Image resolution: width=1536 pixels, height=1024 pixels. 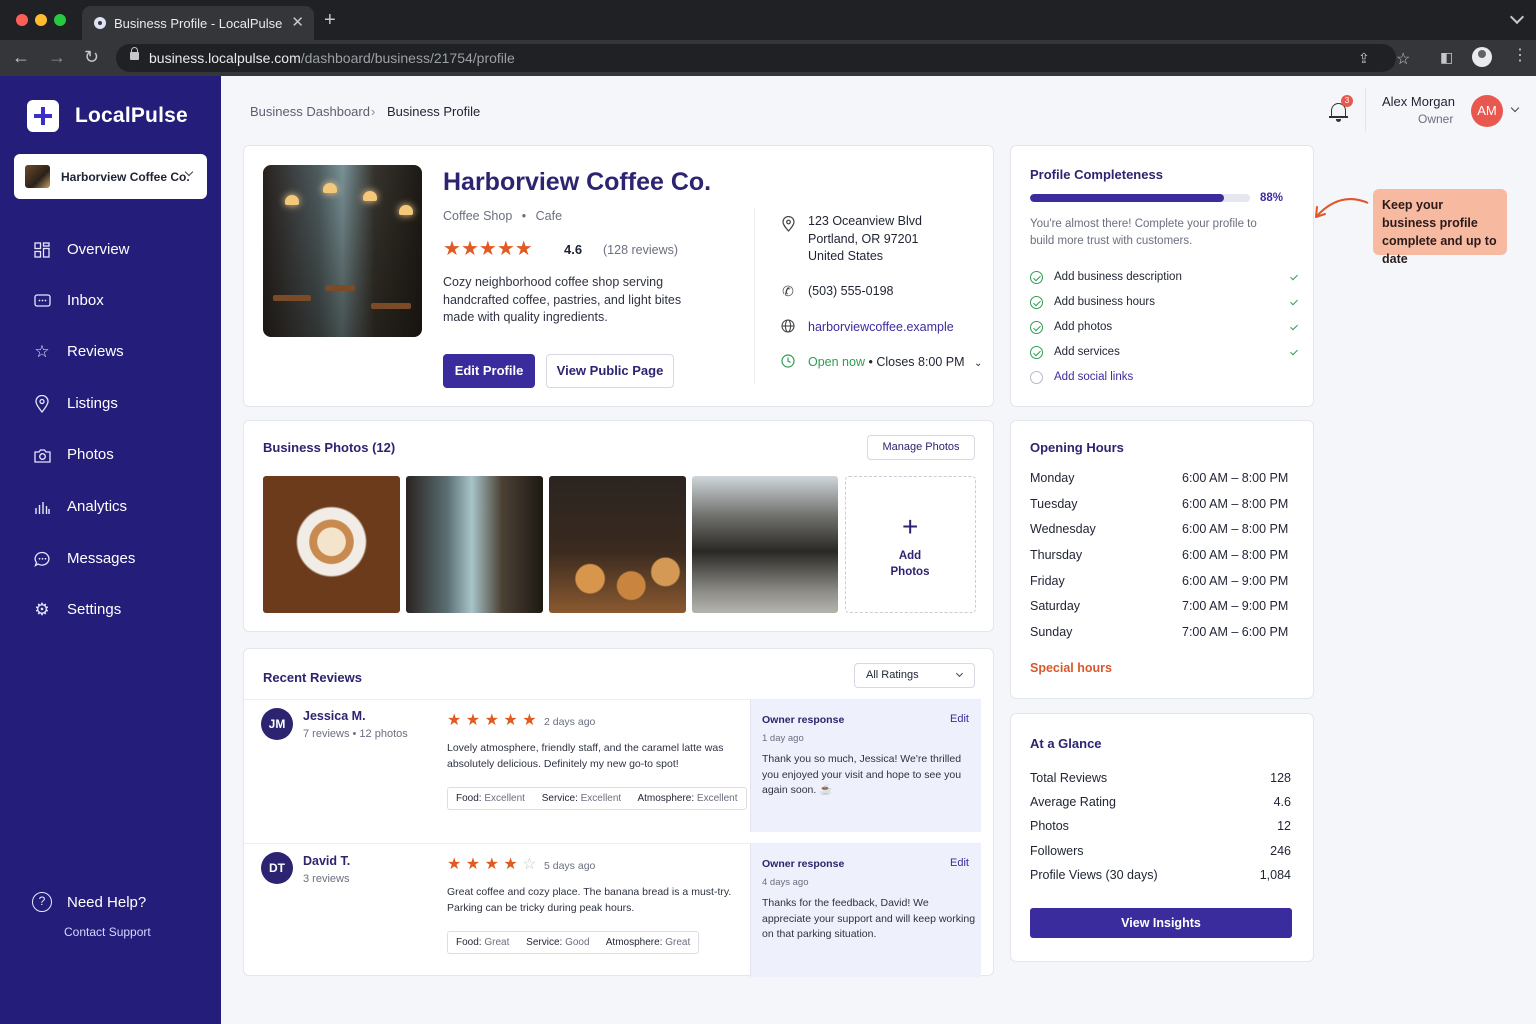 What do you see at coordinates (803, 864) in the screenshot?
I see `owner-response-title: Owner response` at bounding box center [803, 864].